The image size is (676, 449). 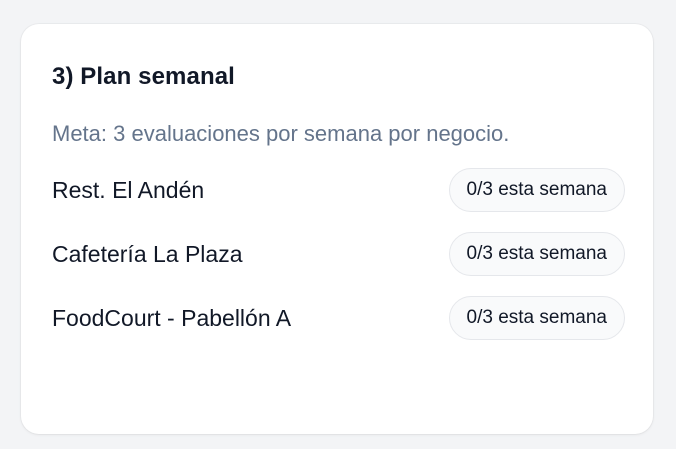 I want to click on card-title: 3) Plan semanal, so click(x=143, y=76).